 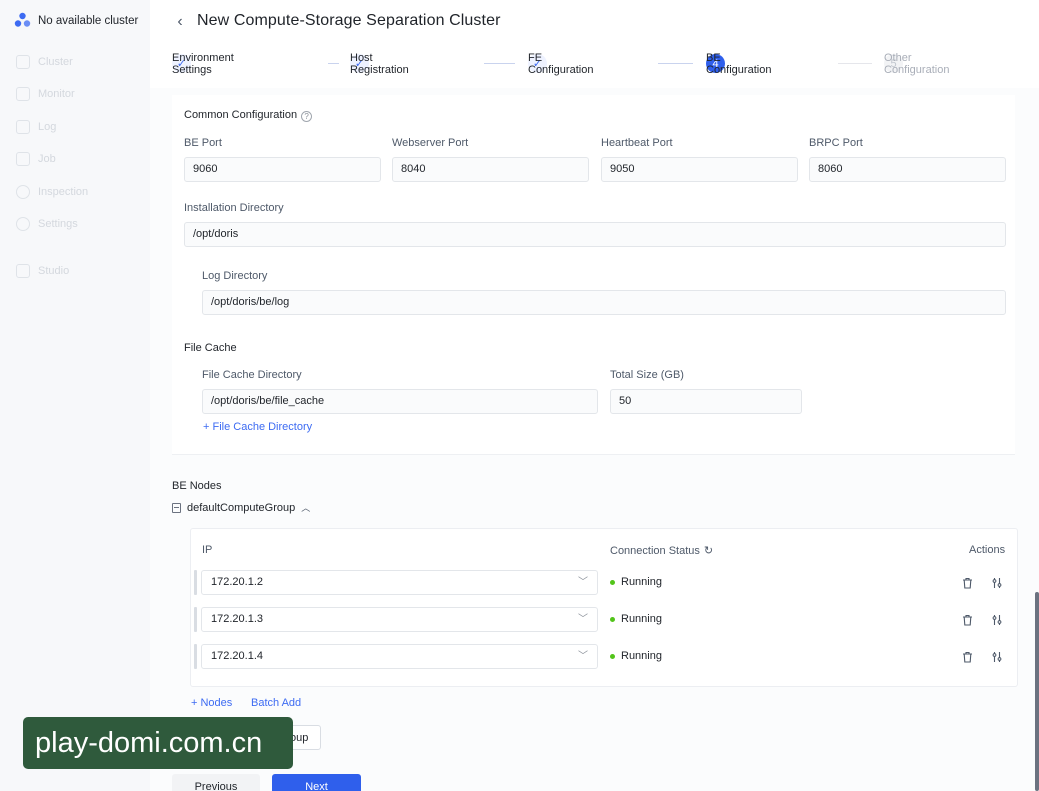 What do you see at coordinates (216, 782) in the screenshot?
I see `previous-button: Previous` at bounding box center [216, 782].